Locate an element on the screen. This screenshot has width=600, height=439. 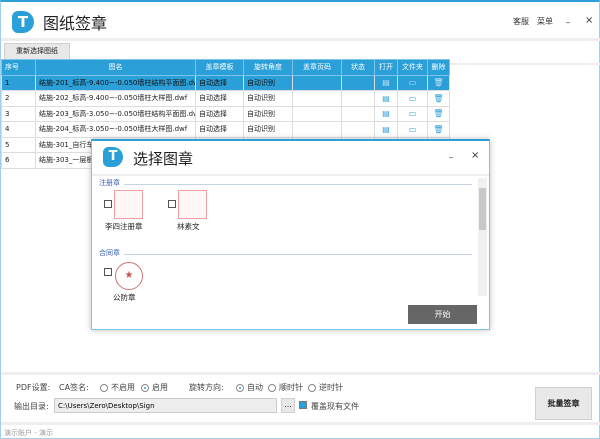
scrollbar is located at coordinates (482, 237).